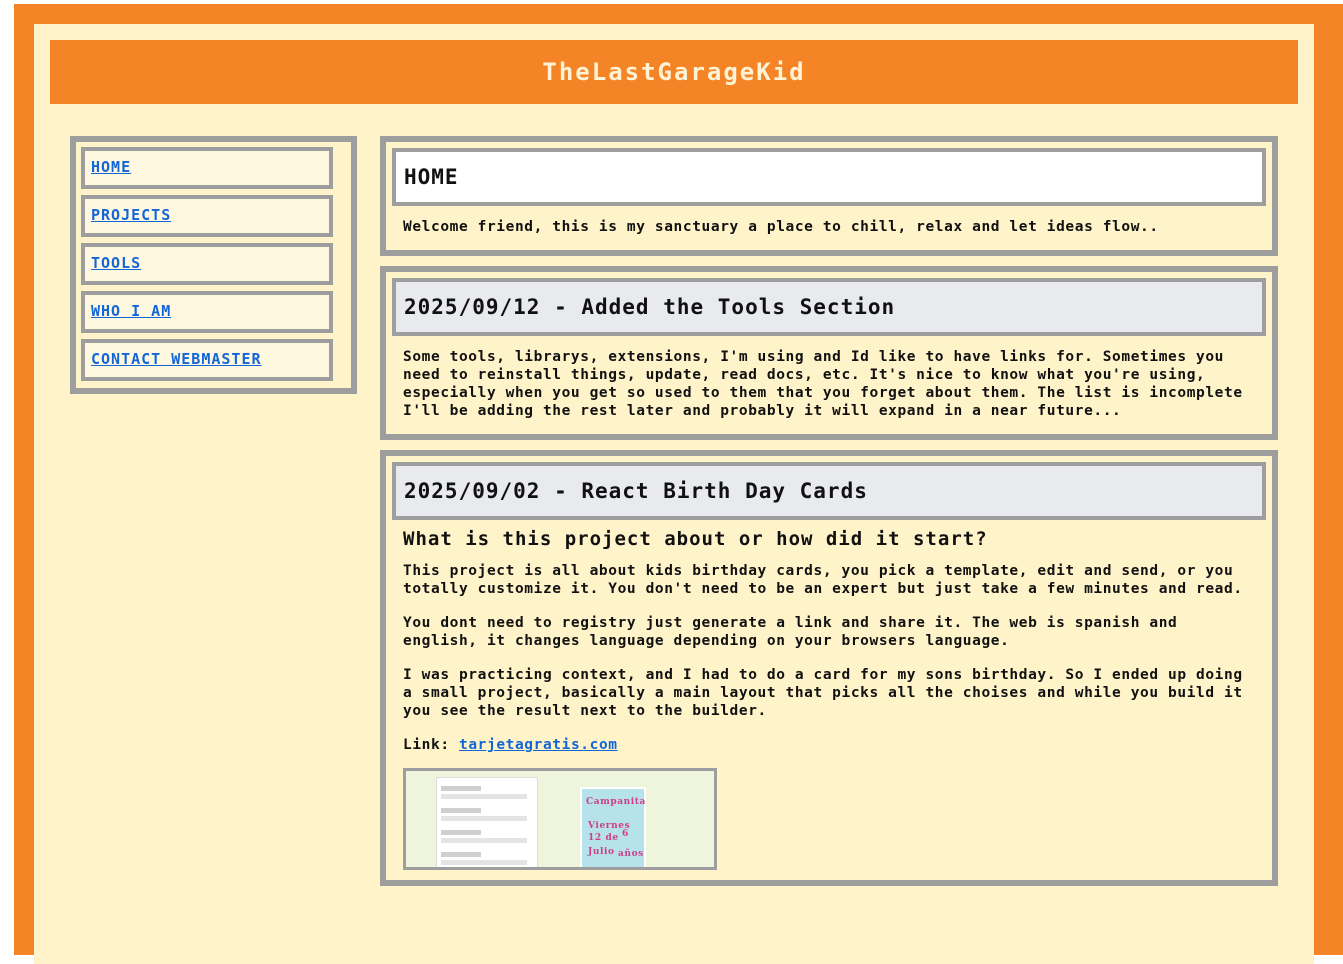  Describe the element at coordinates (116, 263) in the screenshot. I see `nav-link-tools: TOOLS` at that location.